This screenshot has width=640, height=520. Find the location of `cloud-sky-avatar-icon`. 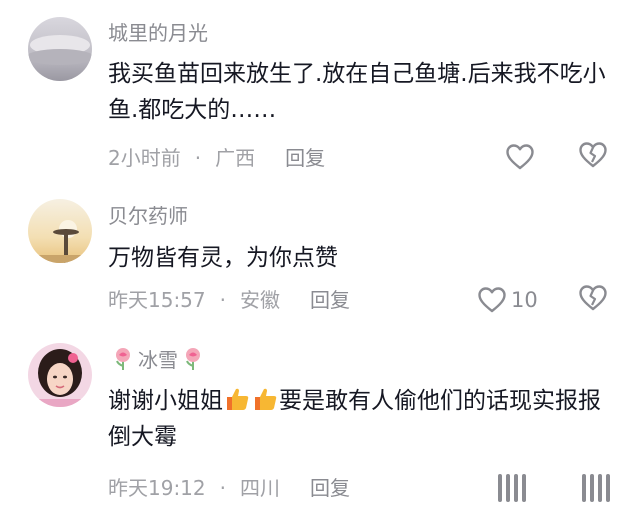

cloud-sky-avatar-icon is located at coordinates (60, 49).